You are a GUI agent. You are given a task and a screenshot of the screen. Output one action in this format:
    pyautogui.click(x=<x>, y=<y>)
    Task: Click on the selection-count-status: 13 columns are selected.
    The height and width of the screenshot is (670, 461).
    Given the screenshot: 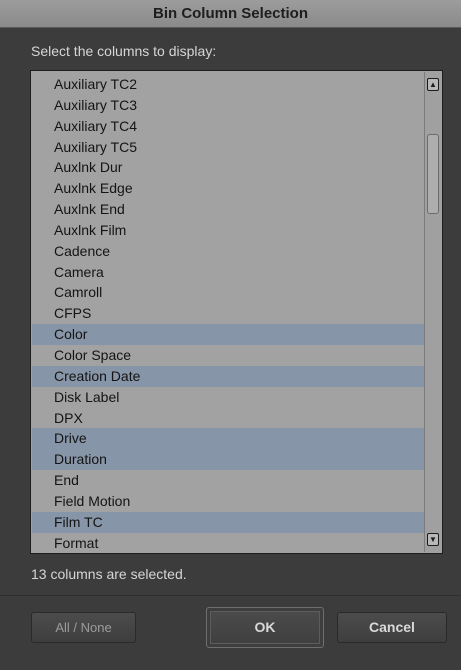 What is the action you would take?
    pyautogui.click(x=109, y=574)
    